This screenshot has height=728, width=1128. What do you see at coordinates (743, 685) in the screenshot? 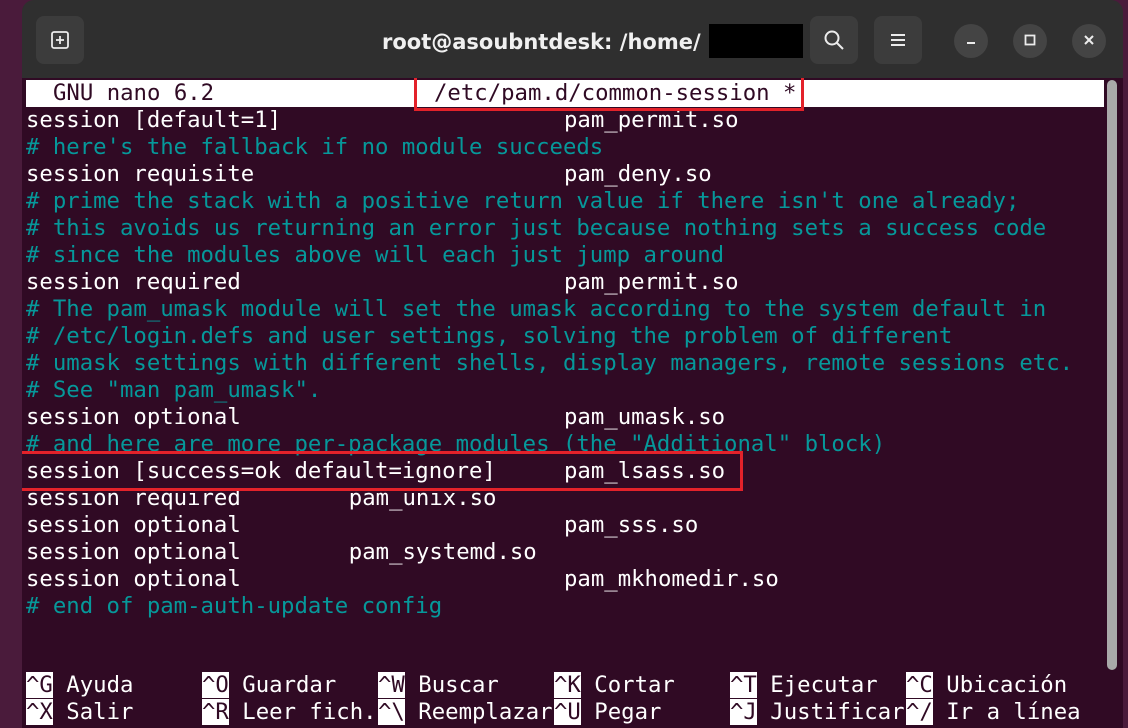
I see `shortcut-key: ^T` at bounding box center [743, 685].